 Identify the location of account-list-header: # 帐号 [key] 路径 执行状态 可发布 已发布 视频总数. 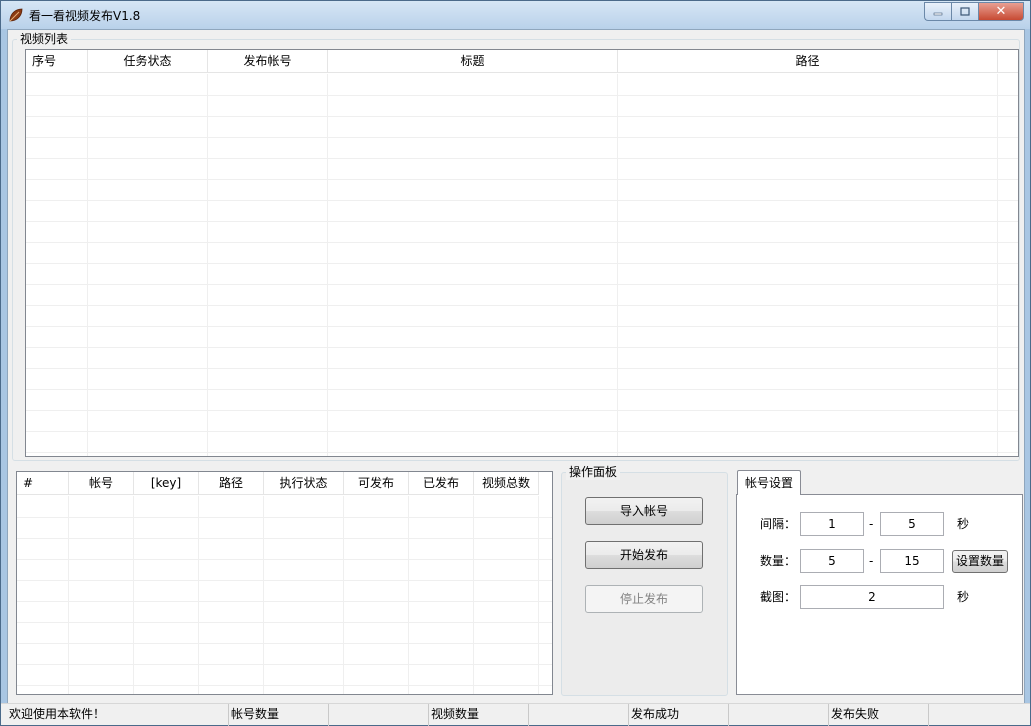
(278, 483).